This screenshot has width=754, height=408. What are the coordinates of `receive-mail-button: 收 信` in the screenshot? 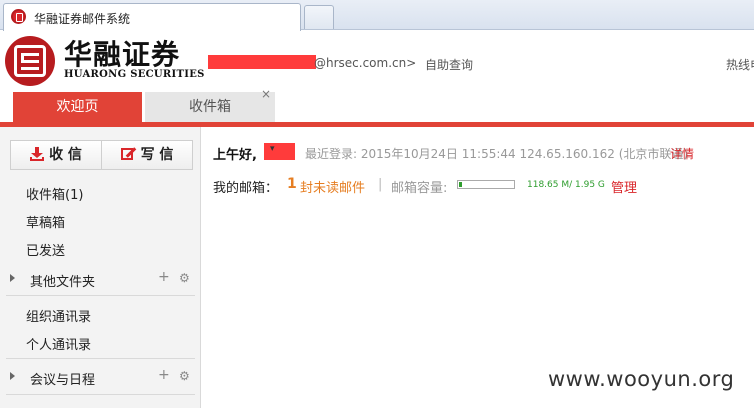 It's located at (56, 155).